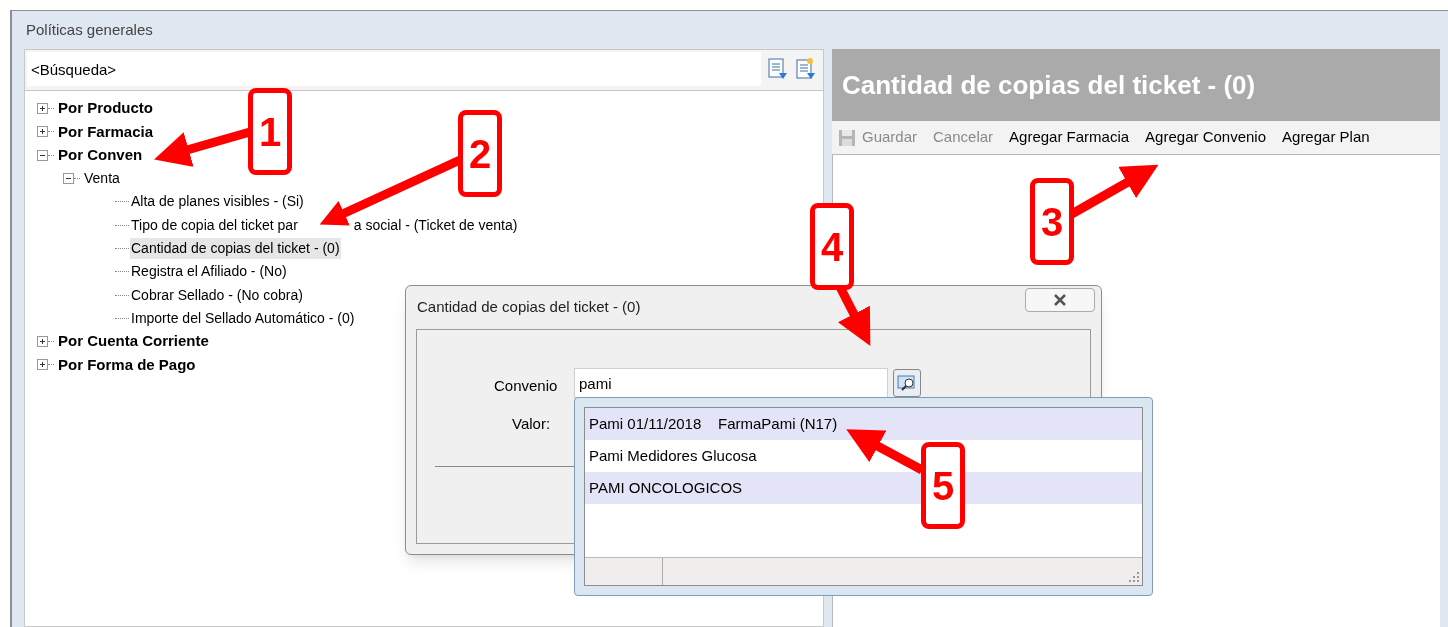  What do you see at coordinates (529, 306) in the screenshot?
I see `dialog-title: Cantidad de copias del ticket - (0)` at bounding box center [529, 306].